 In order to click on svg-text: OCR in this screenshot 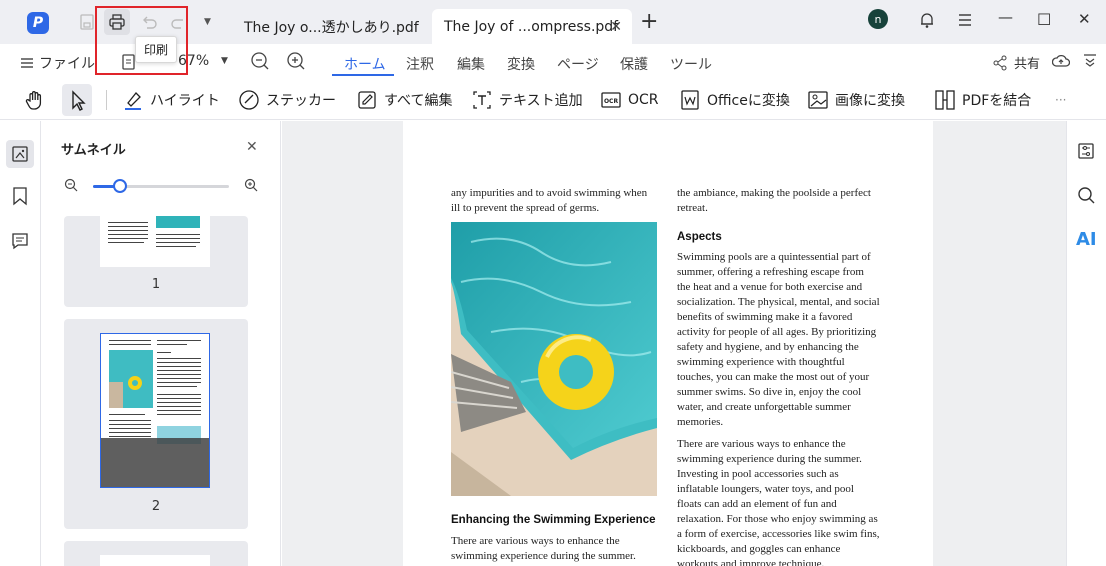, I will do `click(611, 101)`.